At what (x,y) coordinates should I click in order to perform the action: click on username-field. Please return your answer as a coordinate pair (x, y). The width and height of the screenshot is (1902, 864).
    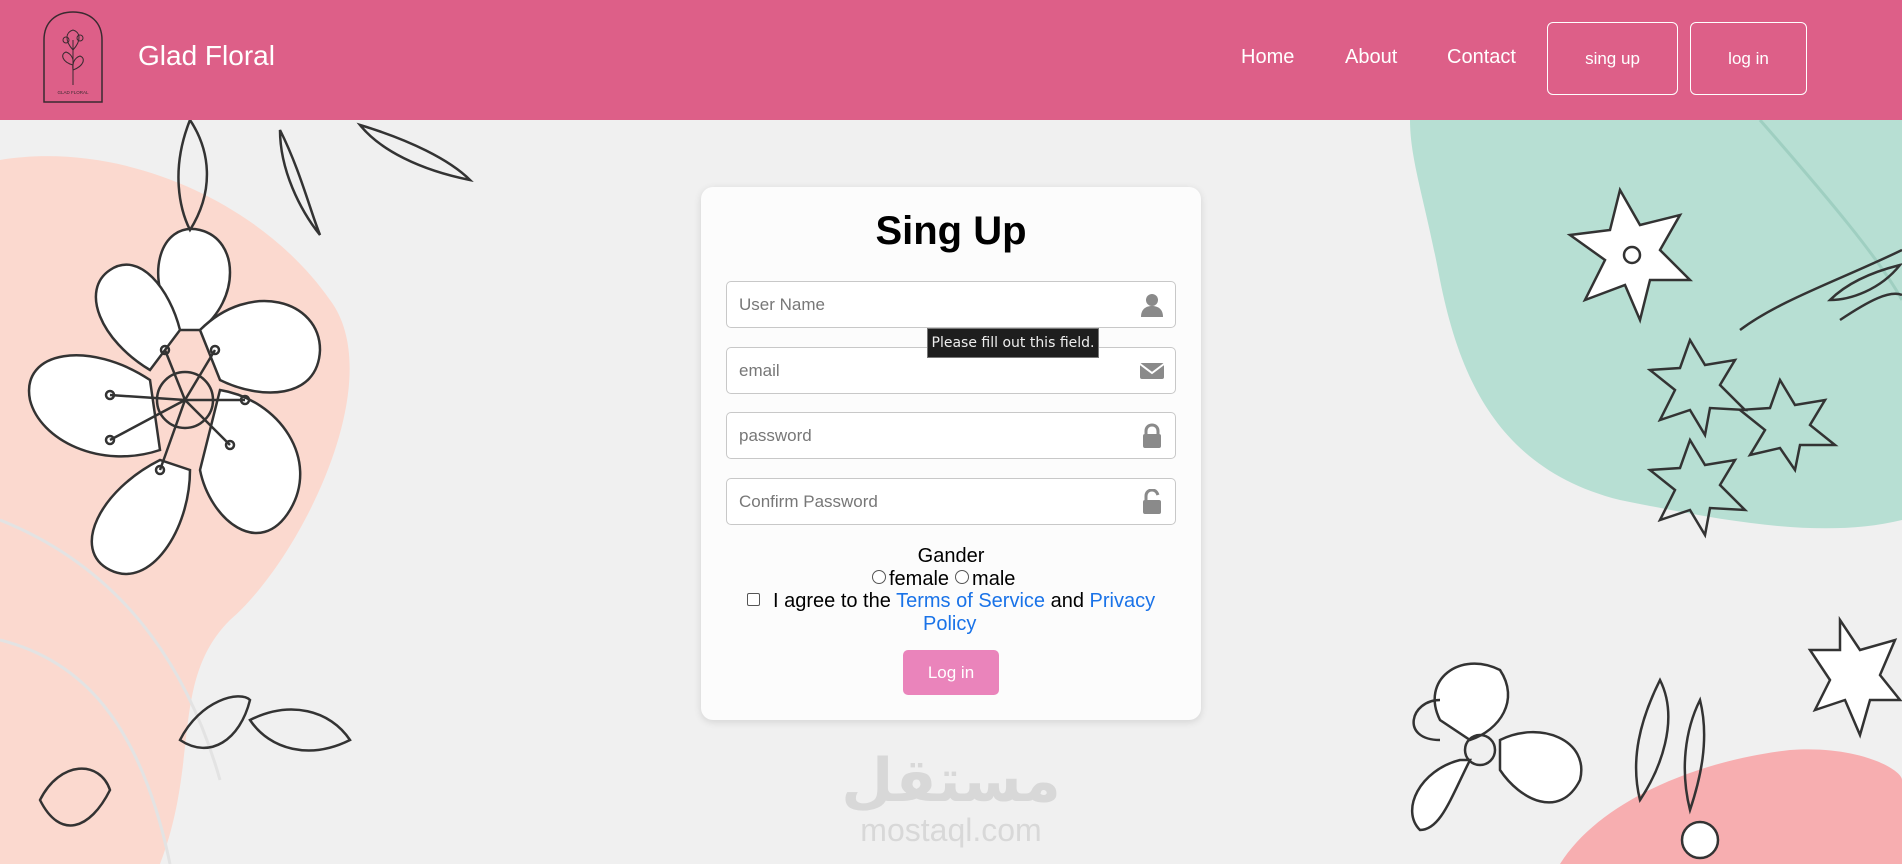
    Looking at the image, I should click on (951, 304).